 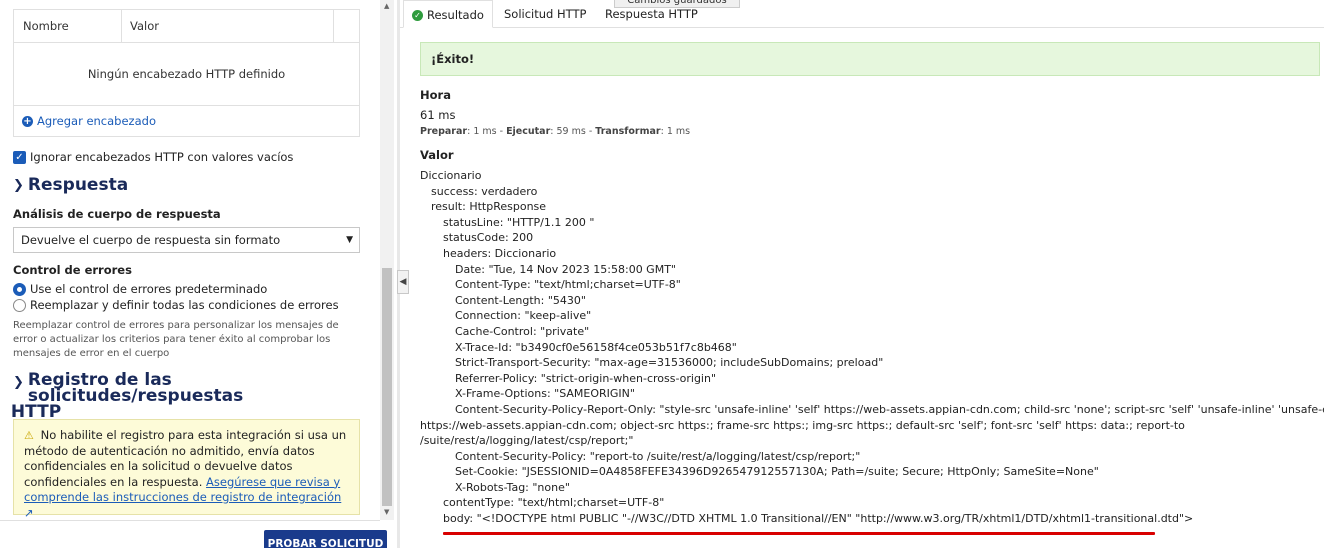 I want to click on tree-result: result: HttpResponse, so click(x=489, y=207).